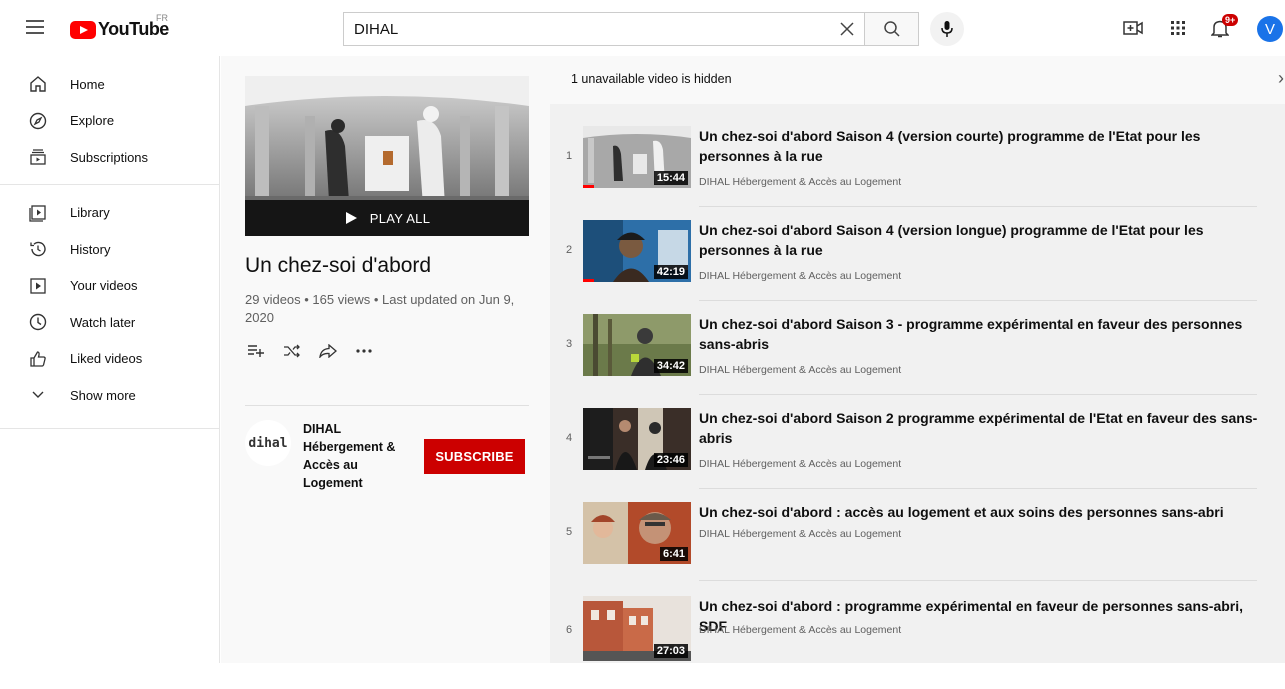  I want to click on sidebar-item-explore: Explore, so click(109, 121).